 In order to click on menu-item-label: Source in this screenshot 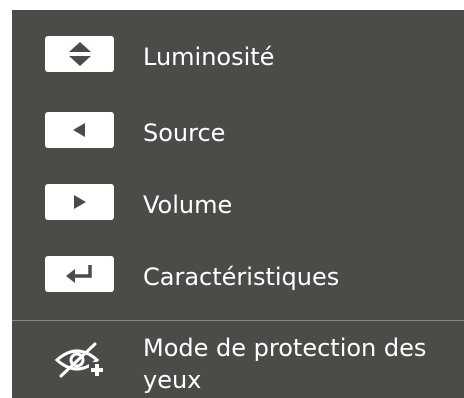, I will do `click(184, 133)`.